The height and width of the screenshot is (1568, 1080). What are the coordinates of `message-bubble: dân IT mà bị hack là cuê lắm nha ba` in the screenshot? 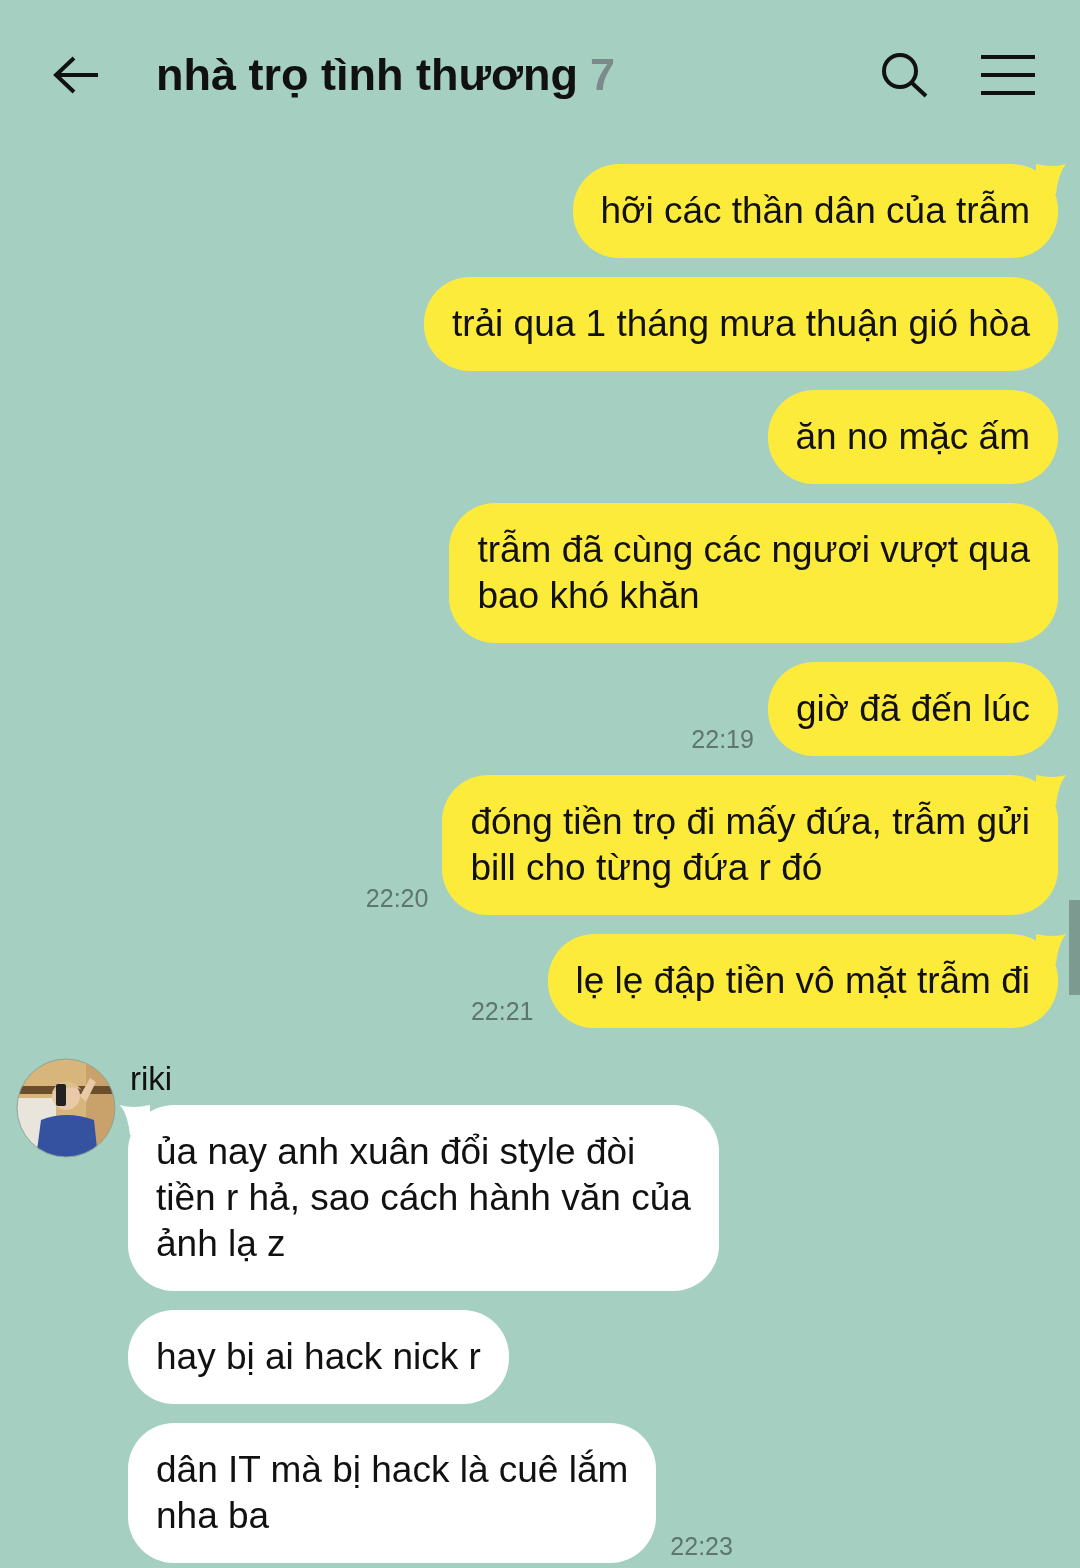 It's located at (392, 1493).